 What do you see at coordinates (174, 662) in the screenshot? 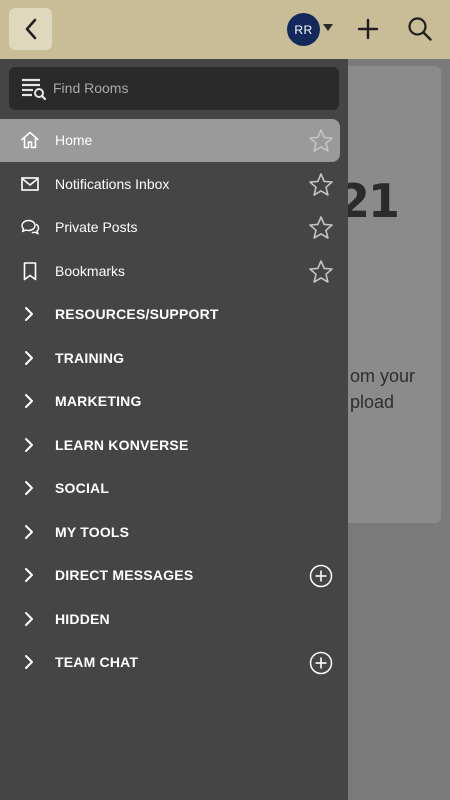
I see `drawer-section-team-chat: TEAM CHAT` at bounding box center [174, 662].